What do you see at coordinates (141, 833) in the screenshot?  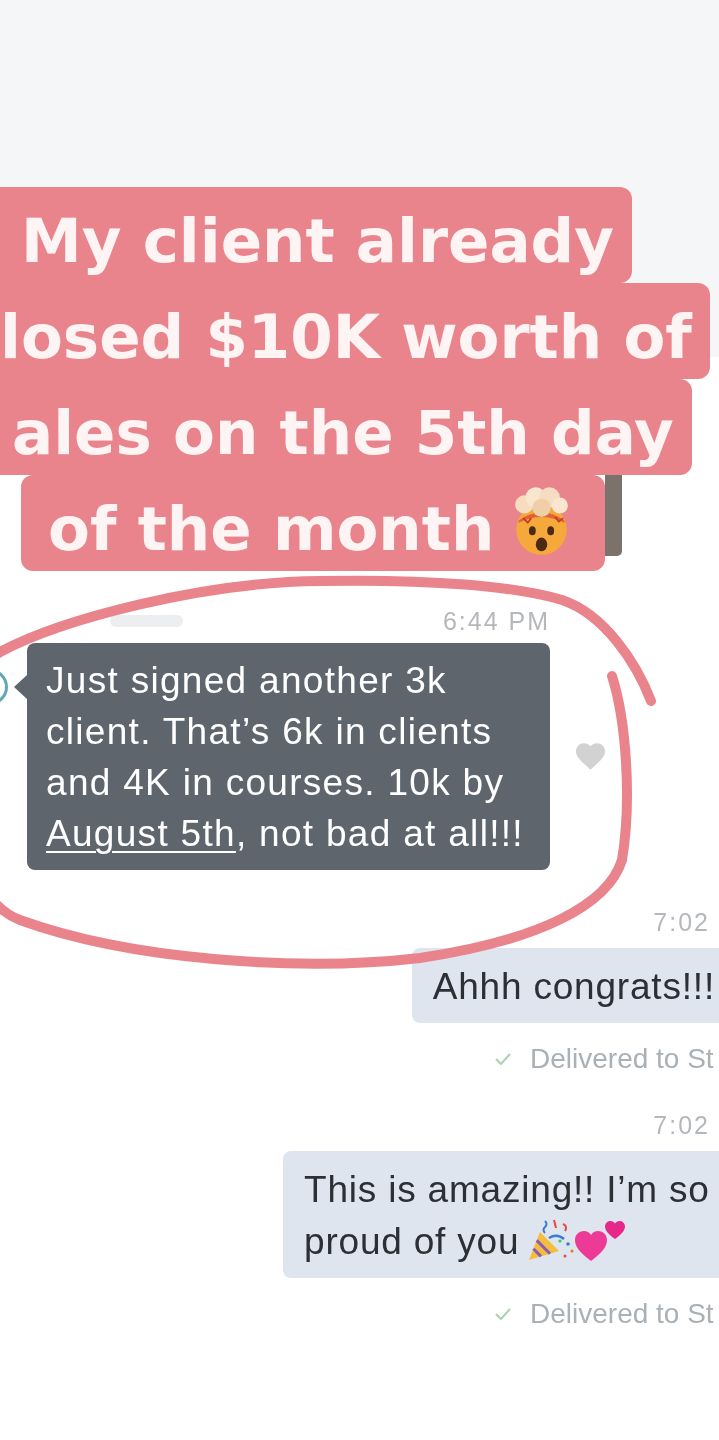 I see `date-link: August 5th` at bounding box center [141, 833].